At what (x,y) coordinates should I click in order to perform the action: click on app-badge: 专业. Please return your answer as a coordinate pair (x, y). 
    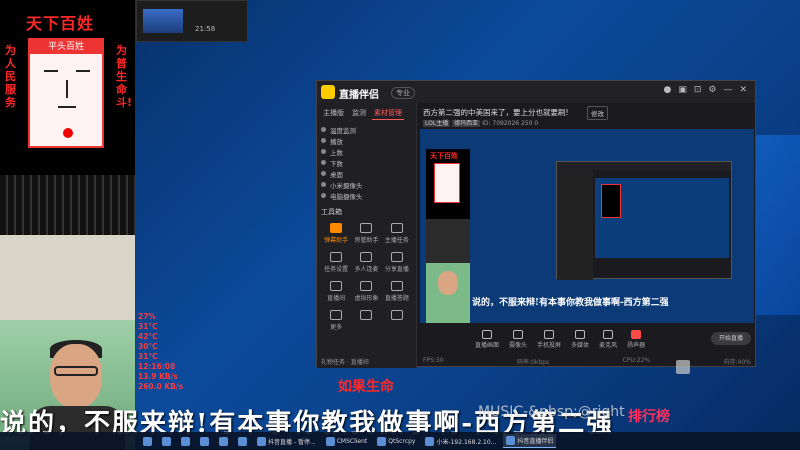
    Looking at the image, I should click on (403, 93).